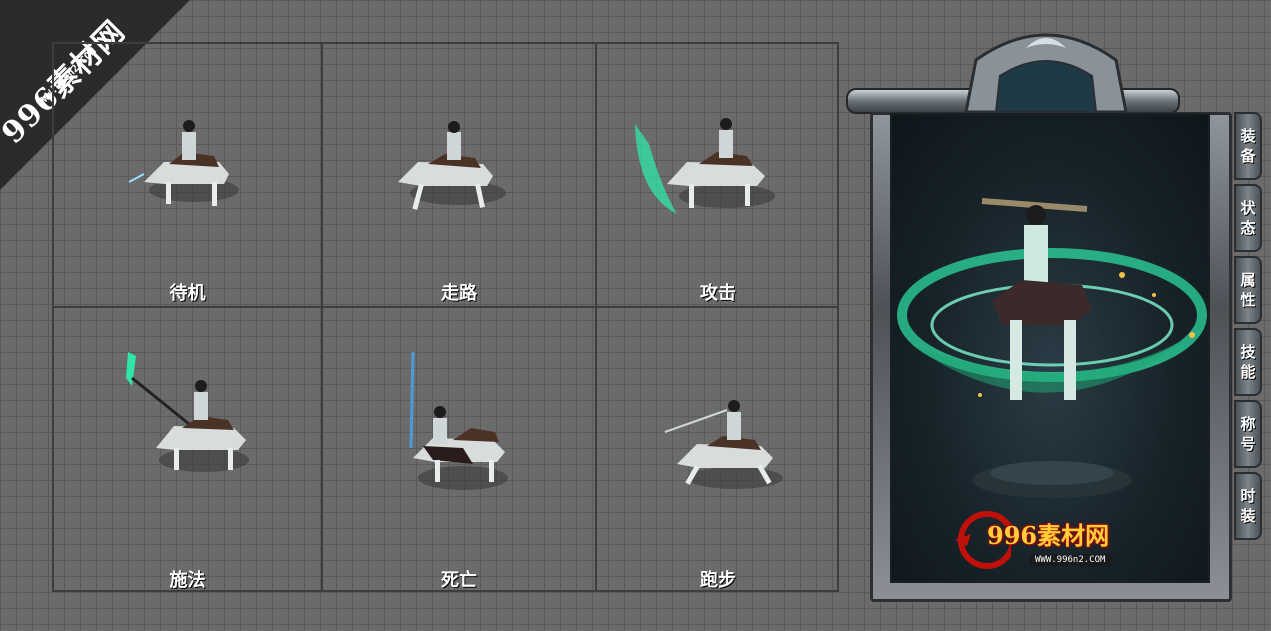  I want to click on animation-cell-walk: 走路, so click(459, 175).